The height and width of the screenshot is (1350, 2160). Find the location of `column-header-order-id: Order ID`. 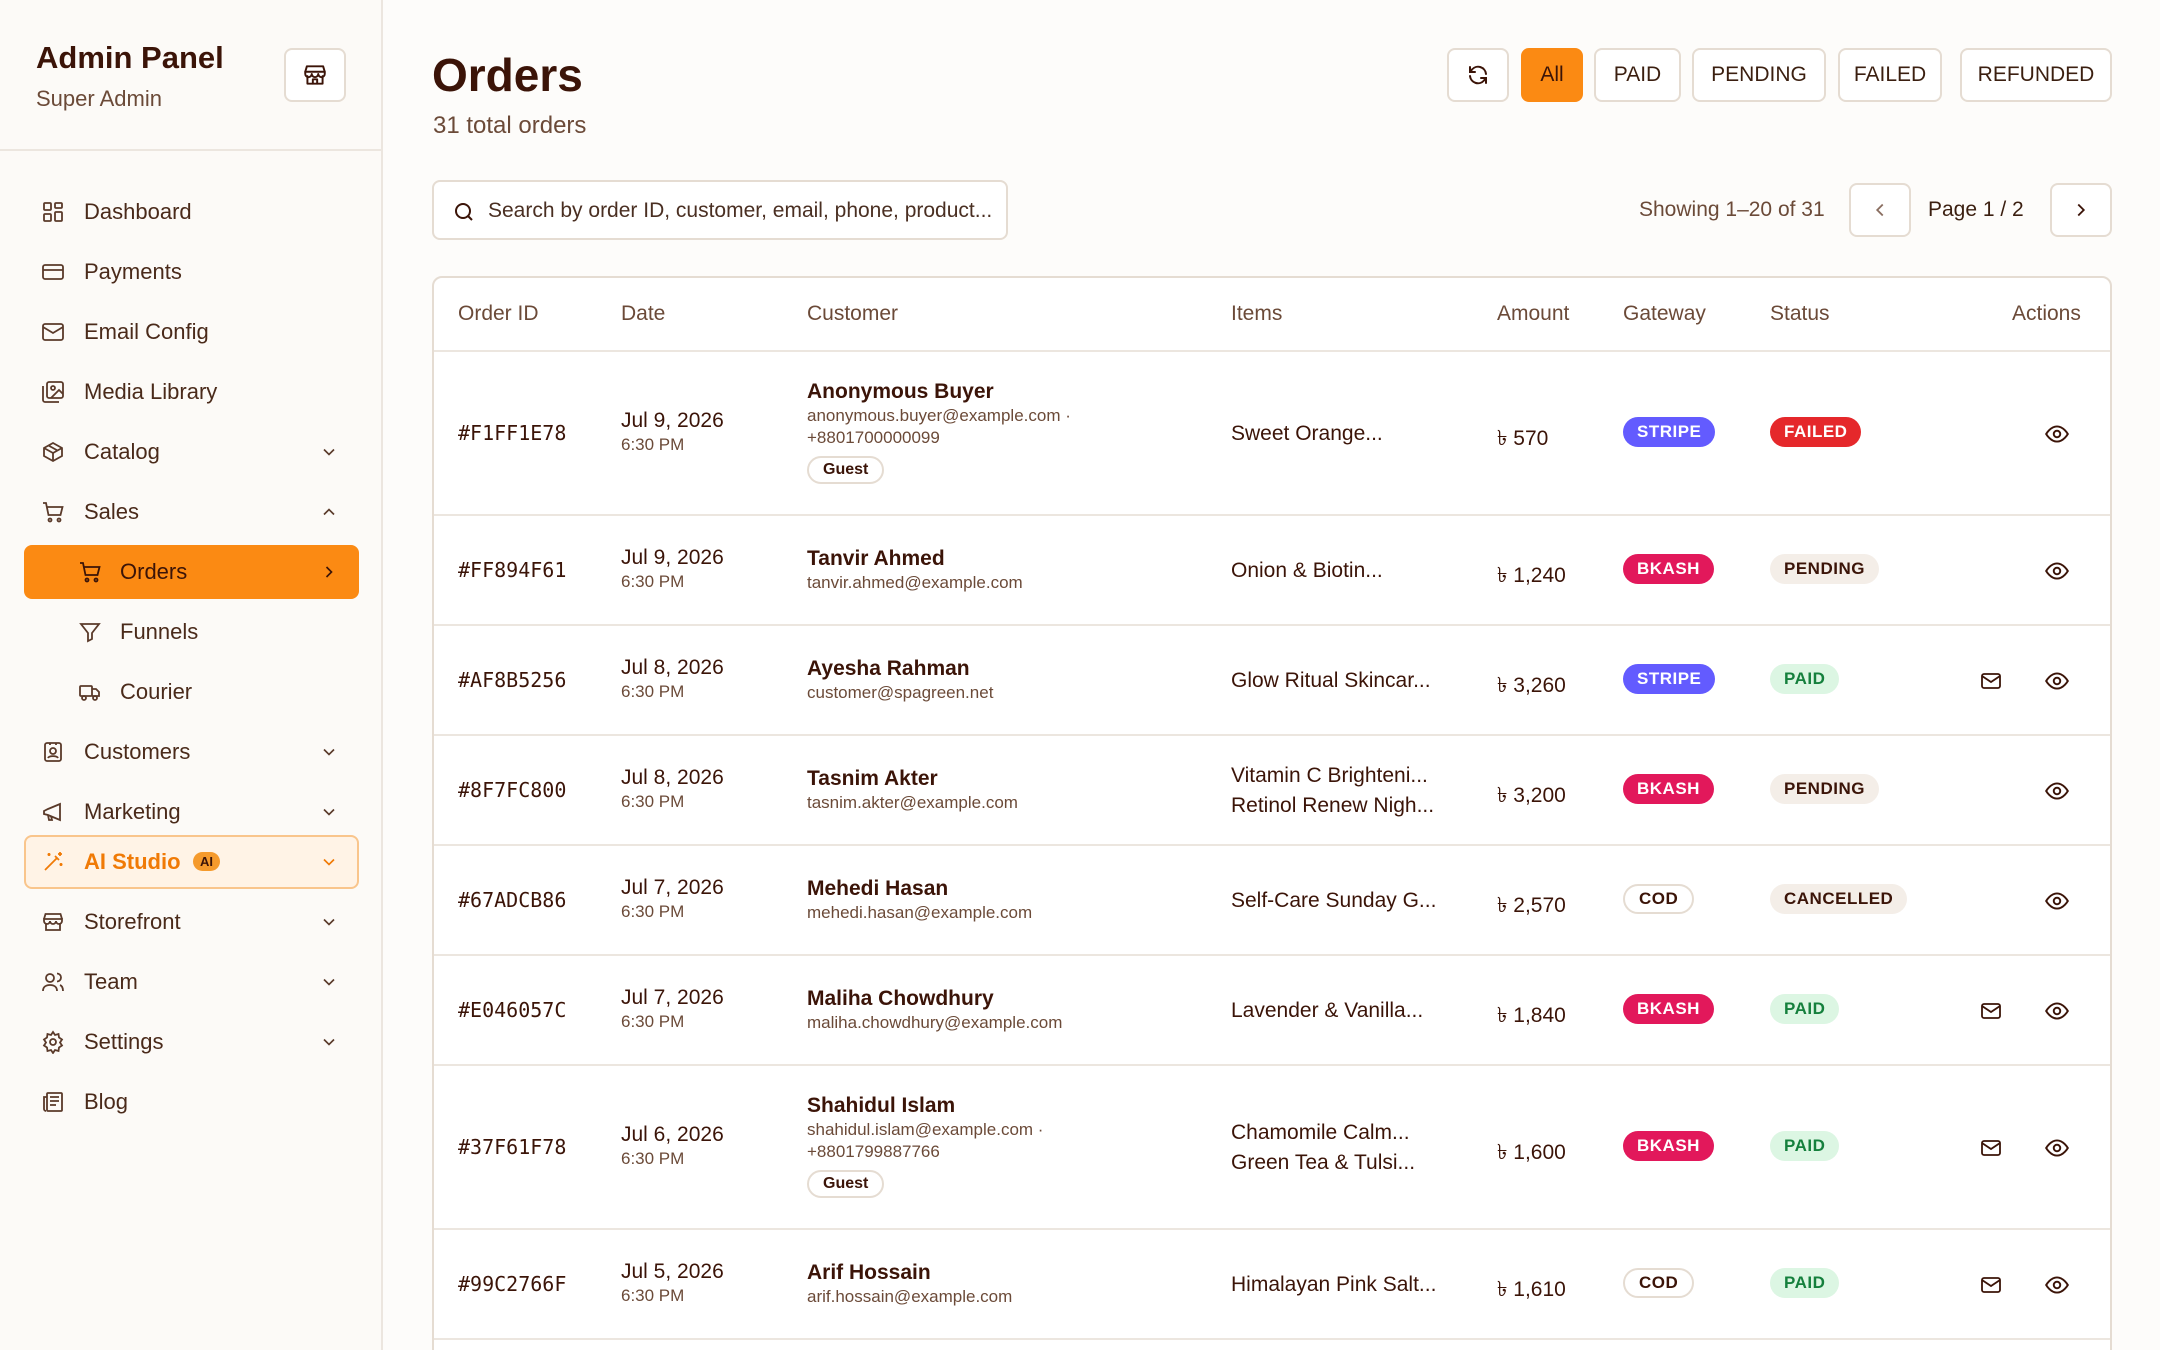

column-header-order-id: Order ID is located at coordinates (498, 314).